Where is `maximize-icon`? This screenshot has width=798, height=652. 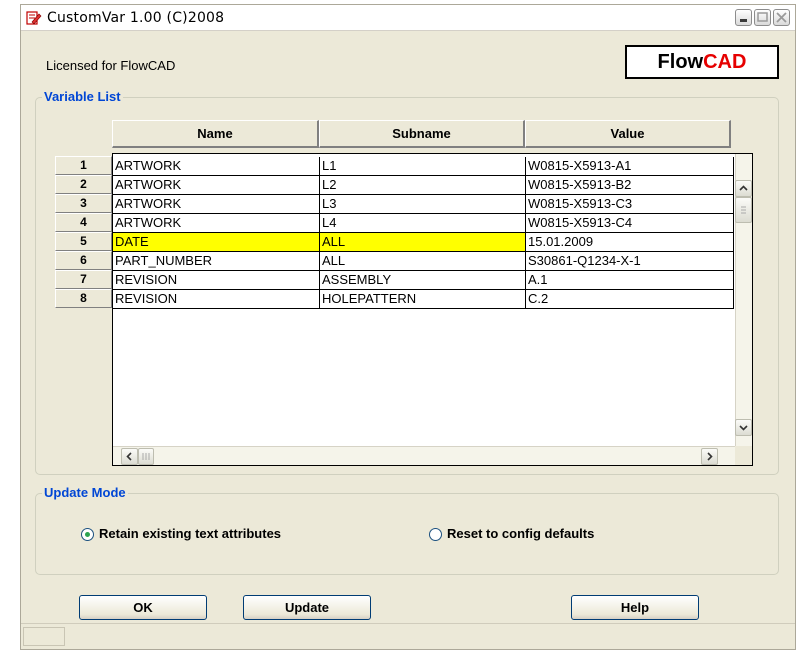 maximize-icon is located at coordinates (762, 17).